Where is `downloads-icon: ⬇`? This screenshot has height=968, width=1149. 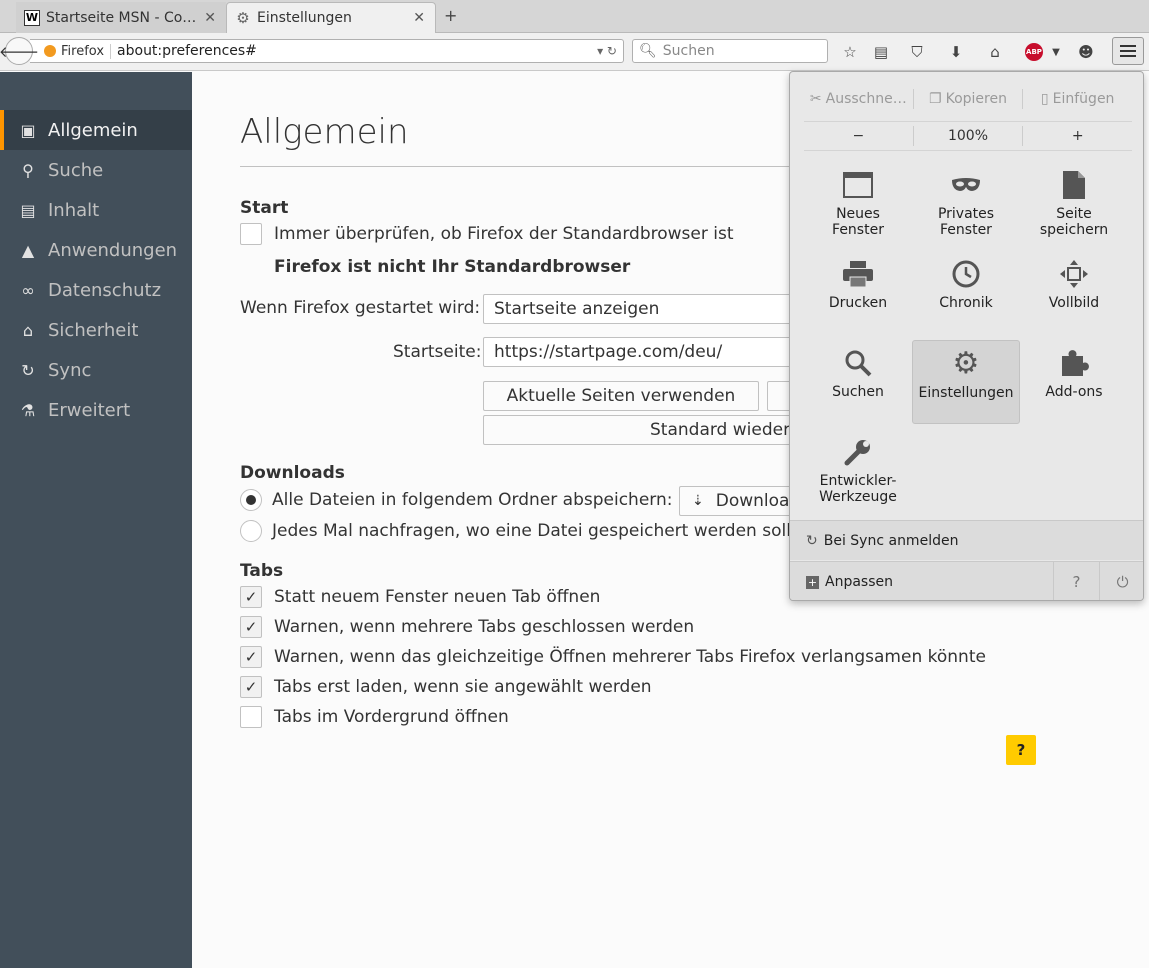
downloads-icon: ⬇ is located at coordinates (956, 52).